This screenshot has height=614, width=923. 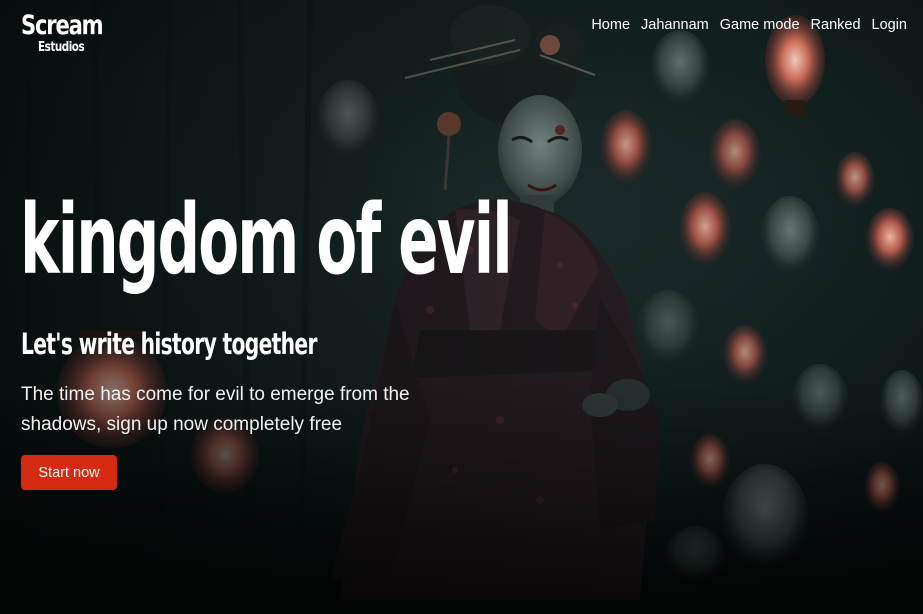 I want to click on brand-subname: Estudios, so click(x=61, y=47).